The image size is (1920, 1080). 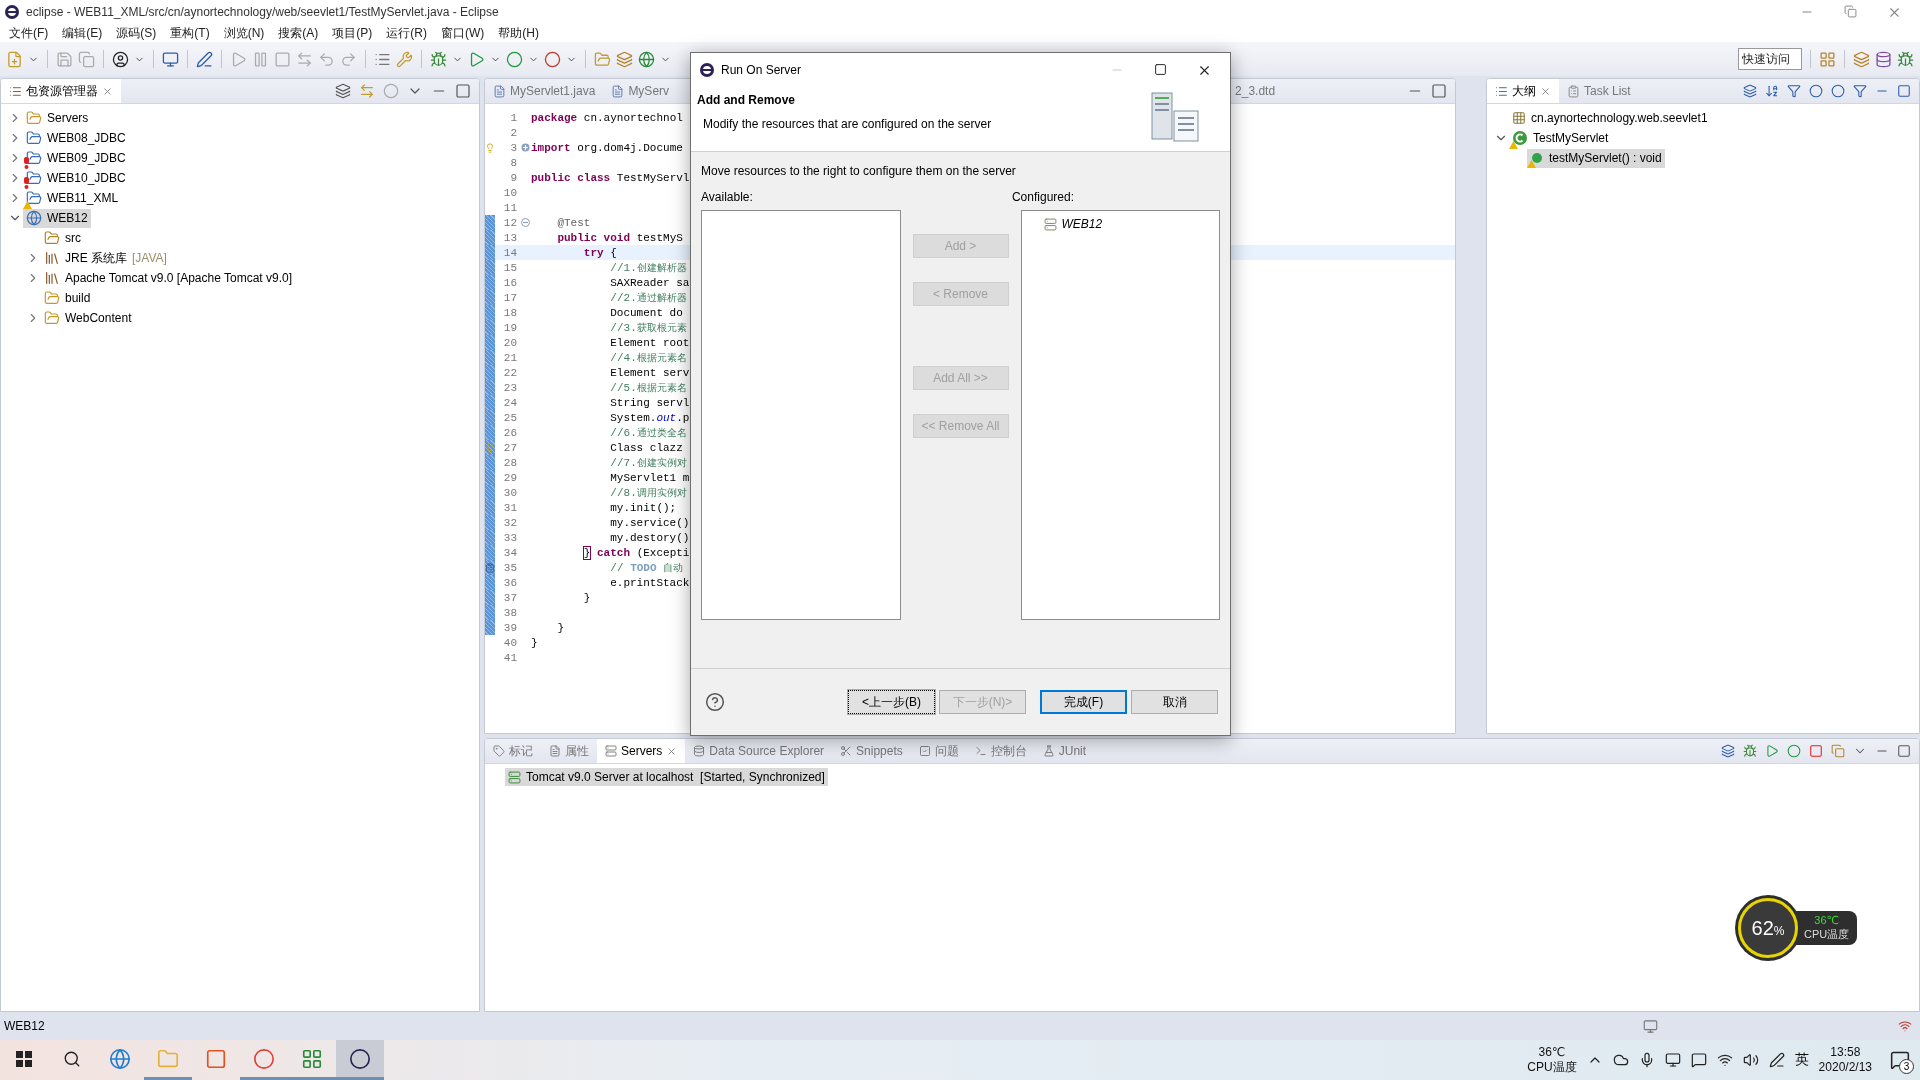 What do you see at coordinates (62, 238) in the screenshot?
I see `tree-item: src` at bounding box center [62, 238].